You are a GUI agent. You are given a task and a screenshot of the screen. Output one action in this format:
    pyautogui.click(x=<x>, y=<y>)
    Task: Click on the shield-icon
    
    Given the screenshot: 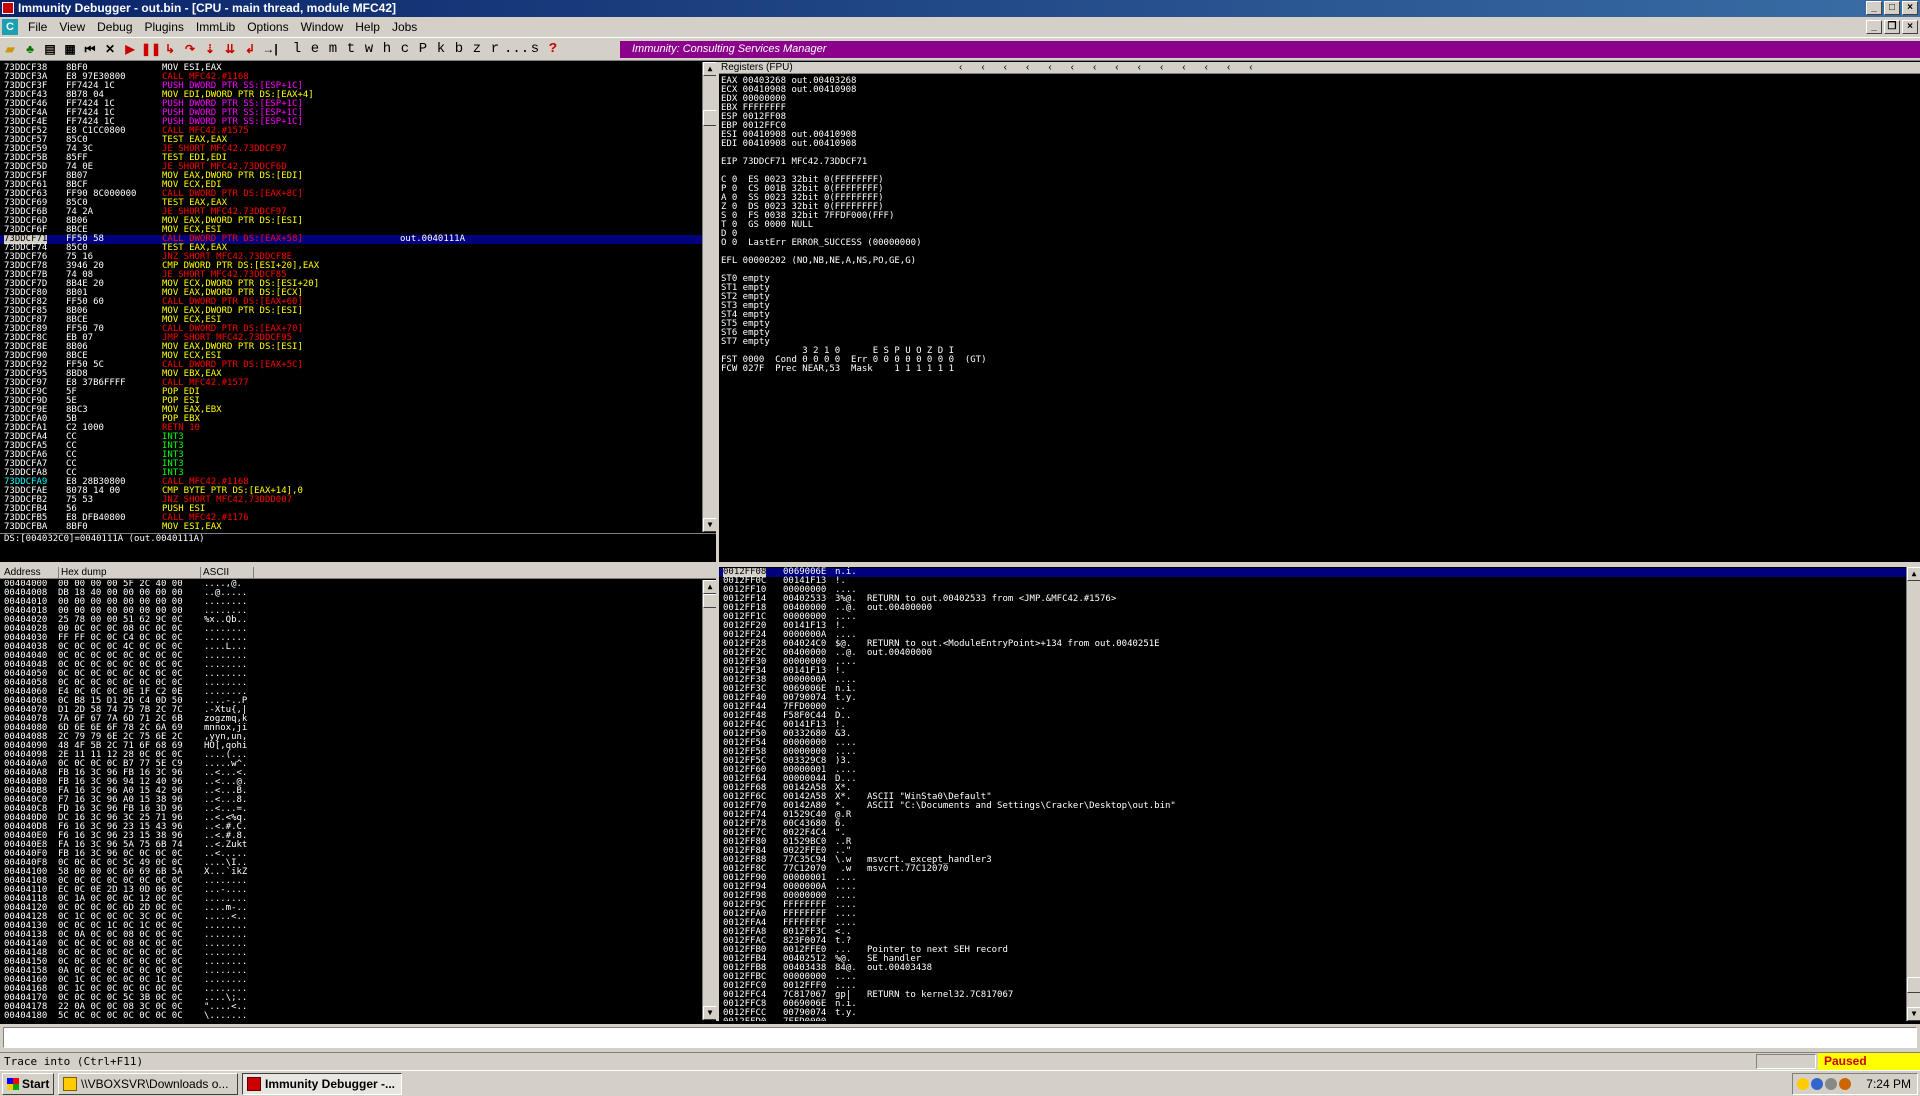 What is the action you would take?
    pyautogui.click(x=1803, y=1084)
    